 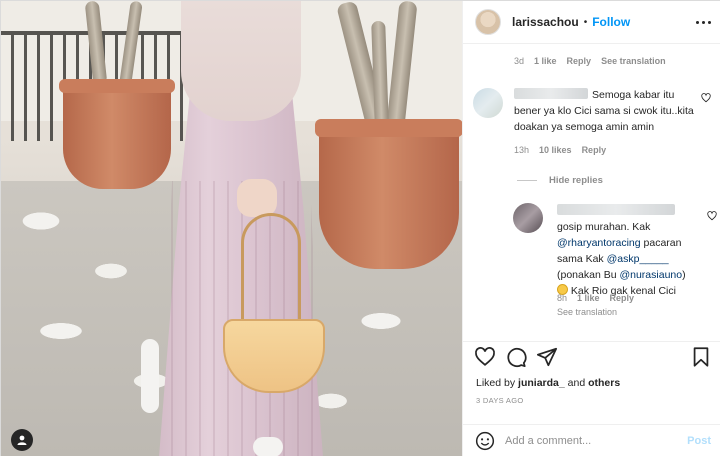 What do you see at coordinates (547, 357) in the screenshot?
I see `share-icon` at bounding box center [547, 357].